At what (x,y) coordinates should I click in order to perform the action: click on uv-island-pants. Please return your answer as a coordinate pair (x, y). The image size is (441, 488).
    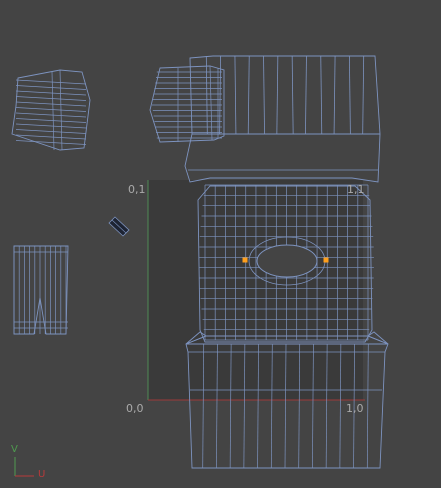
    Looking at the image, I should click on (41, 290).